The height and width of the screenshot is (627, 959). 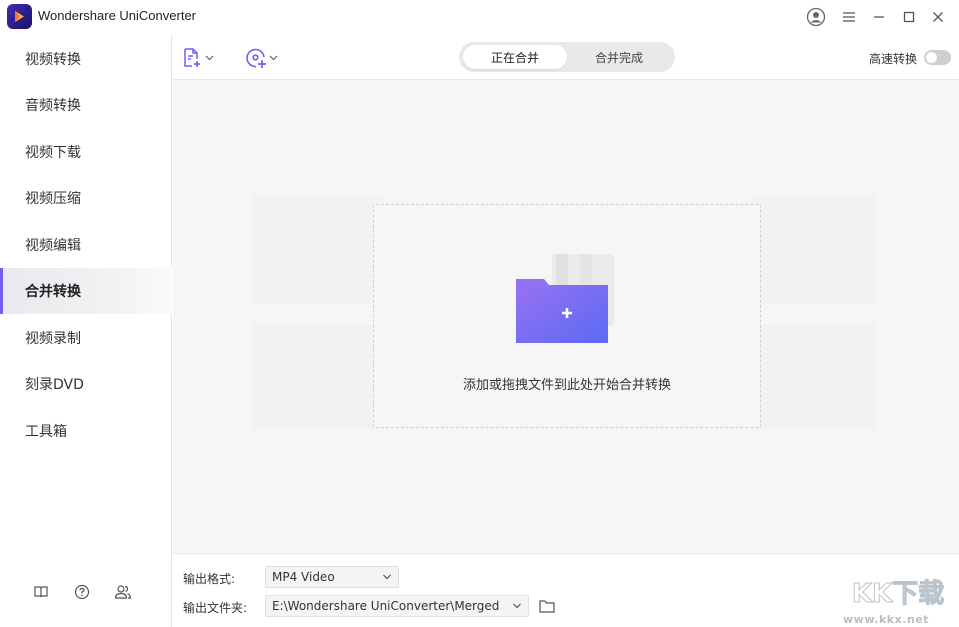 I want to click on app-logo, so click(x=19, y=16).